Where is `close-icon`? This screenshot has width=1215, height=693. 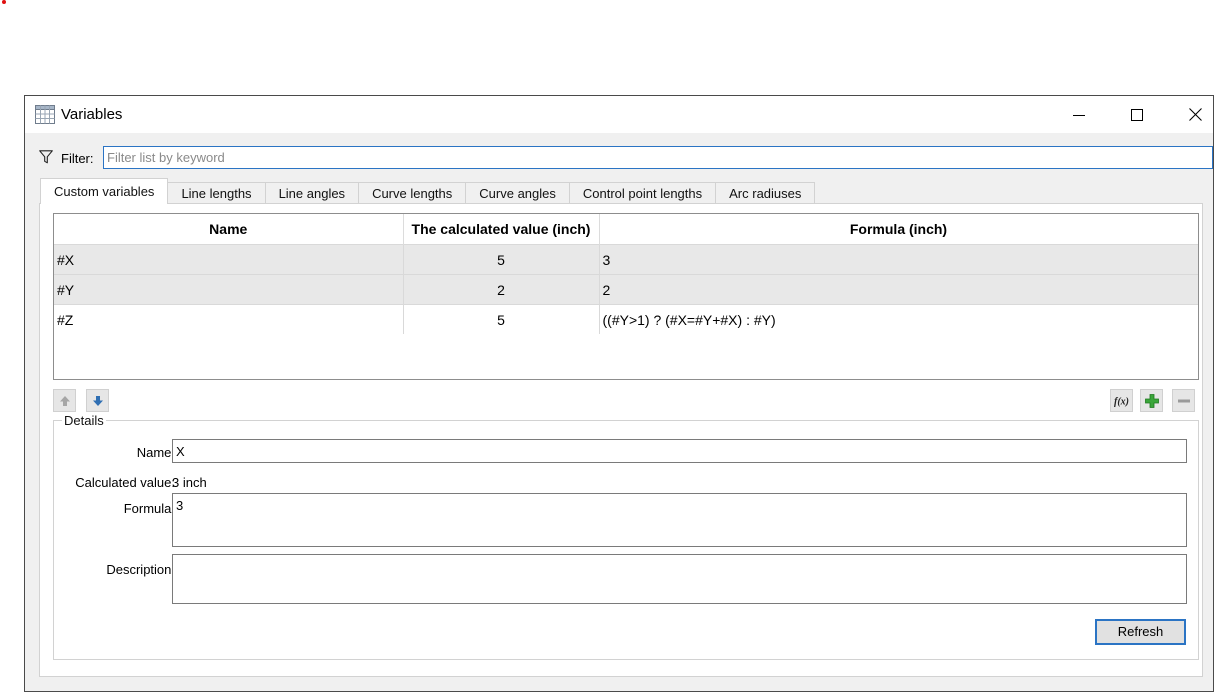 close-icon is located at coordinates (1195, 114).